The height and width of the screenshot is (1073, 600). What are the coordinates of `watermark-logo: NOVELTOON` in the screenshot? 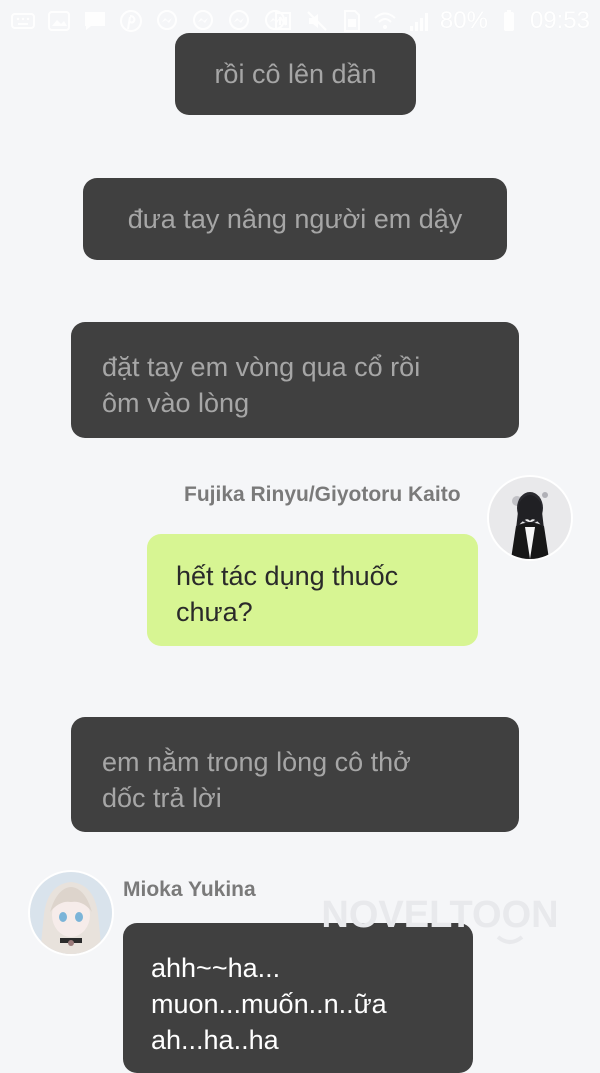 It's located at (440, 919).